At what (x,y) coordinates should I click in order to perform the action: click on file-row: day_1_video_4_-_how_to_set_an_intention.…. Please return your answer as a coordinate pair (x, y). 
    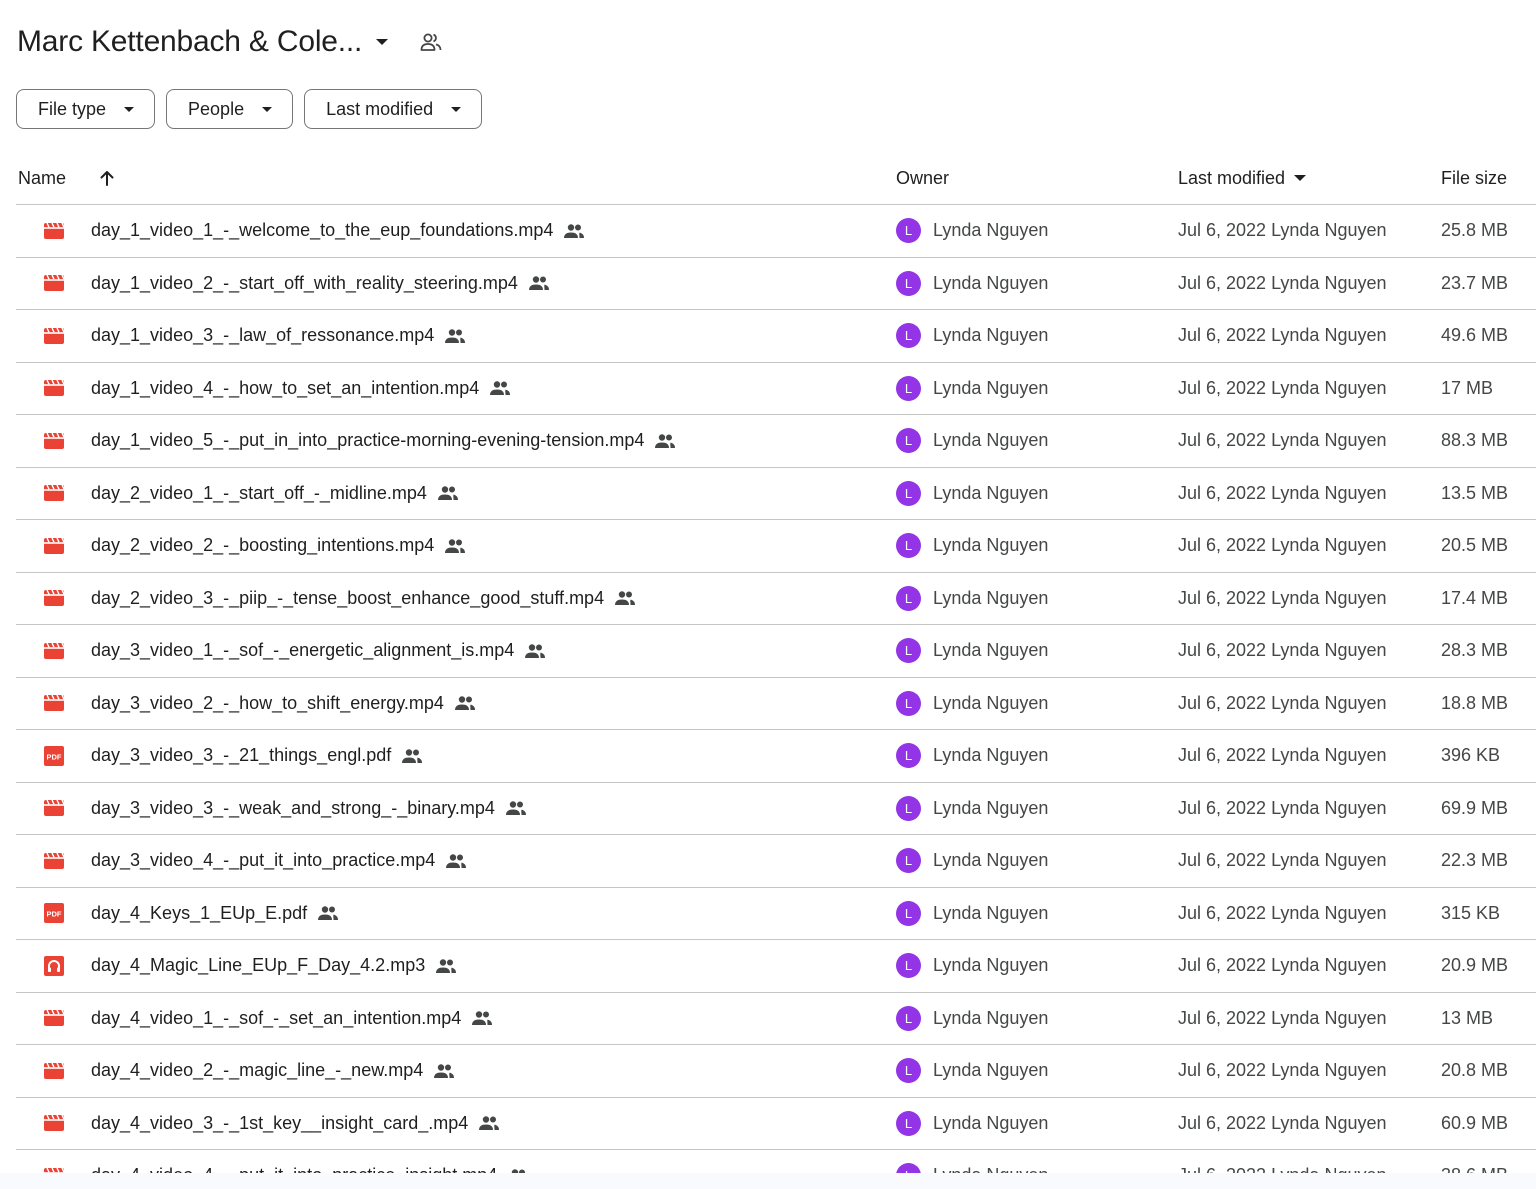
    Looking at the image, I should click on (776, 389).